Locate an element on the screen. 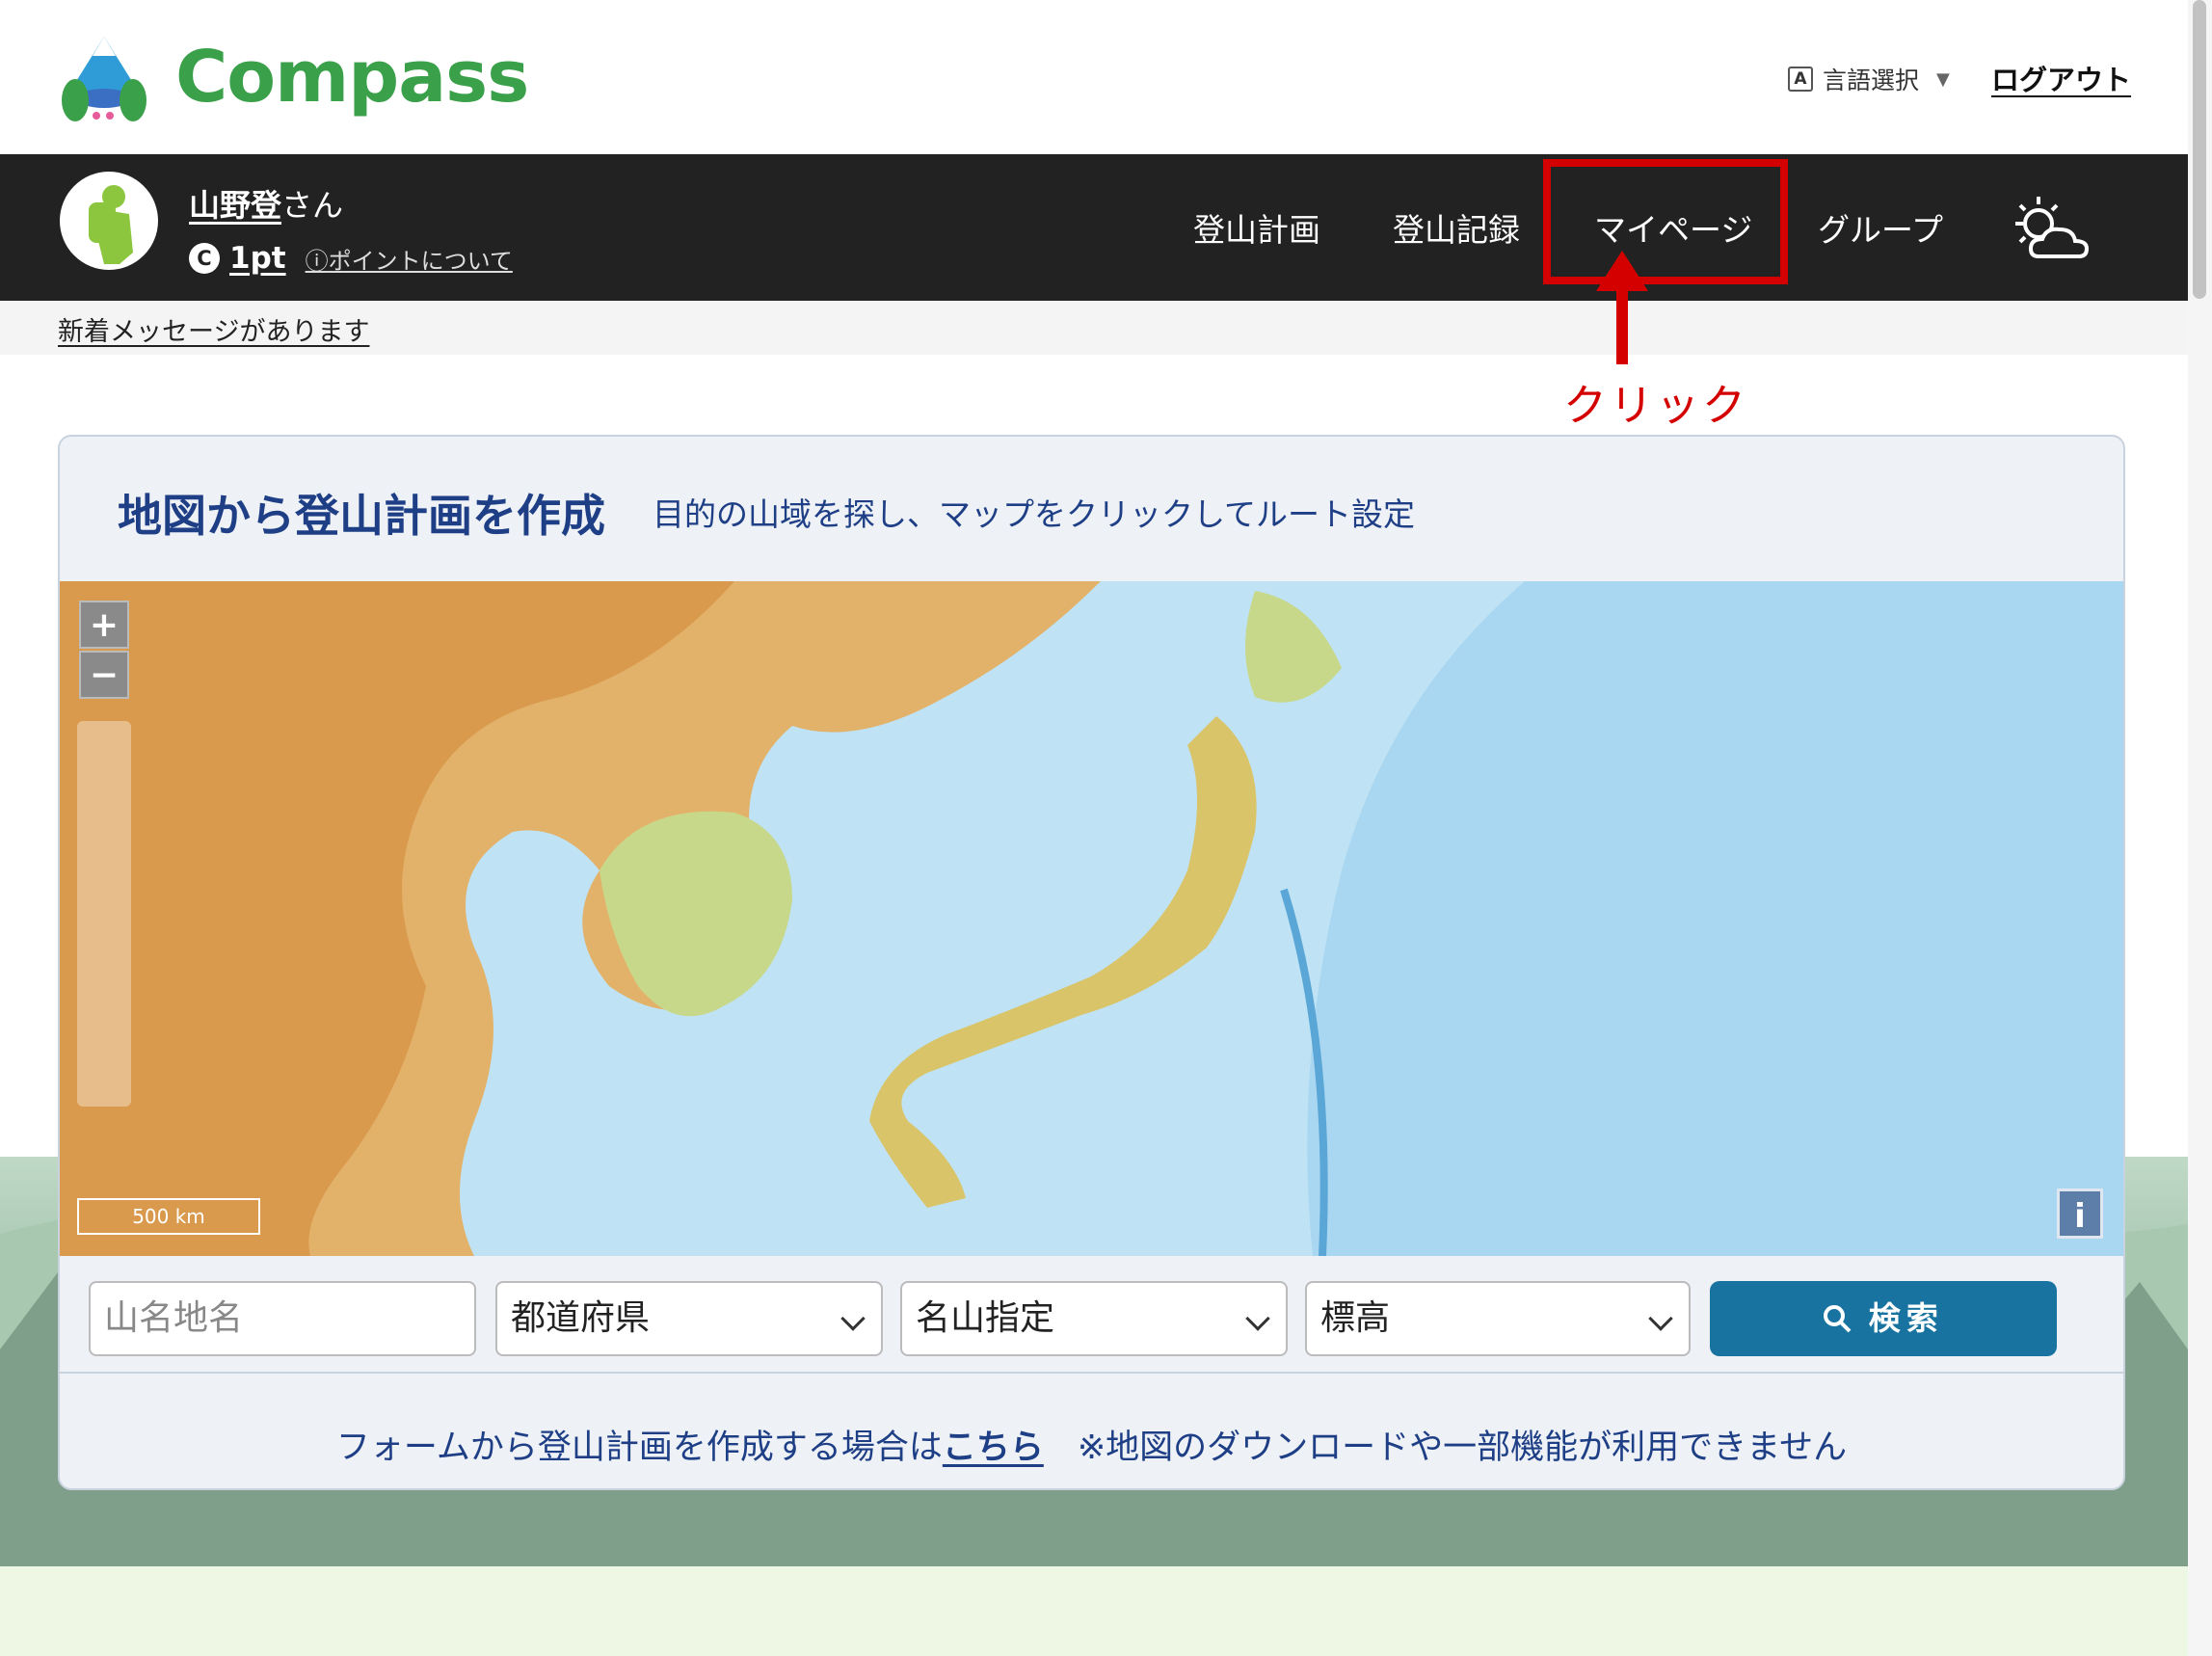  search-button: 検索 is located at coordinates (1883, 1318).